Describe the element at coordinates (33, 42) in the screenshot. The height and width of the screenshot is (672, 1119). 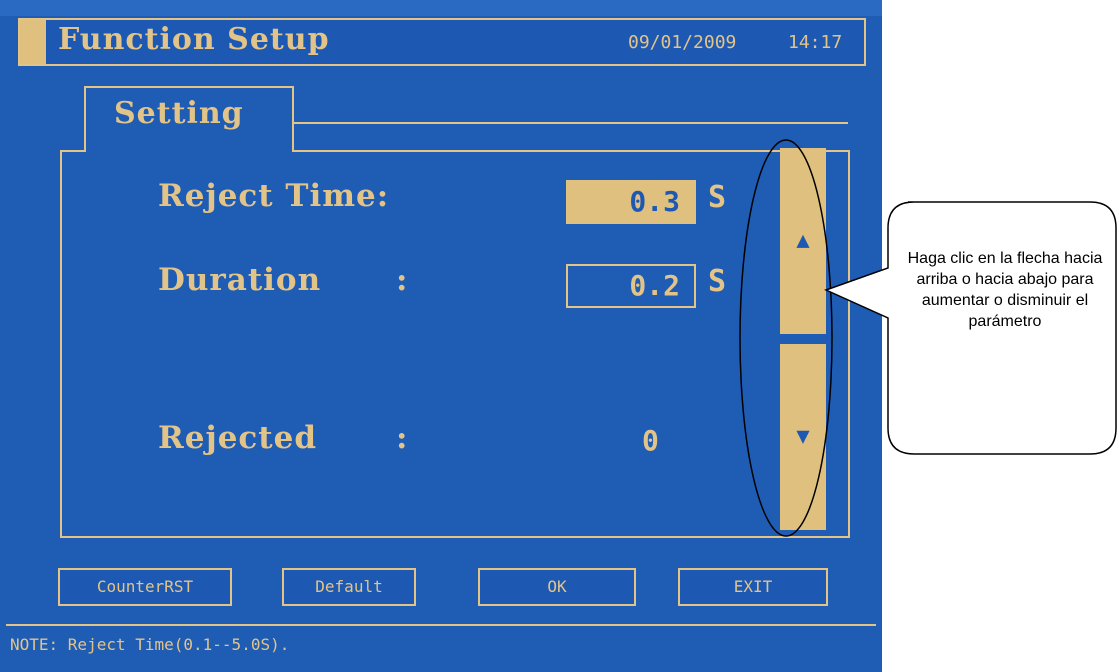
I see `title-marker-icon` at that location.